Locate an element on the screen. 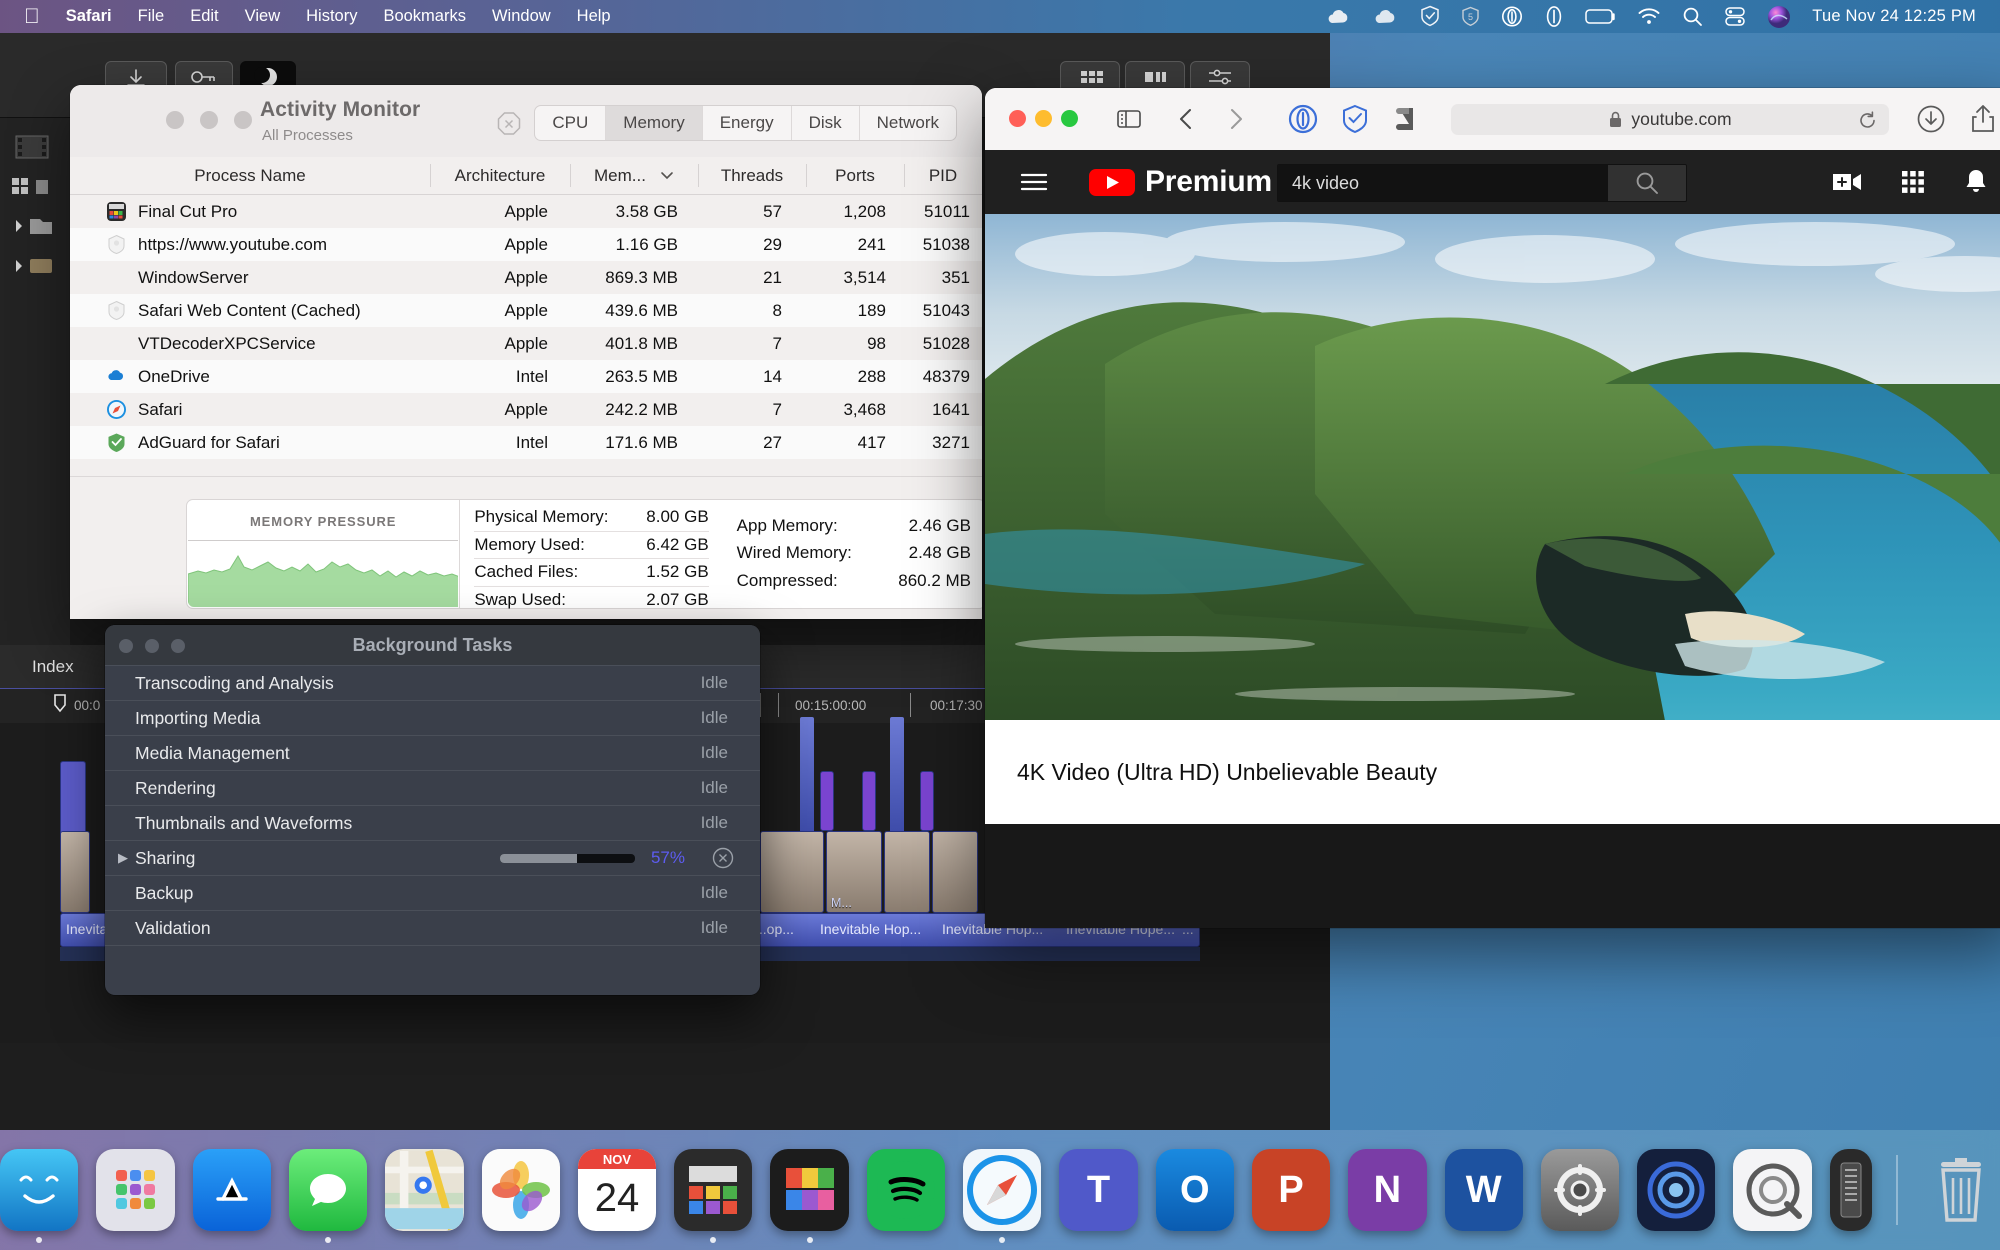  stop-process-icon is located at coordinates (509, 124).